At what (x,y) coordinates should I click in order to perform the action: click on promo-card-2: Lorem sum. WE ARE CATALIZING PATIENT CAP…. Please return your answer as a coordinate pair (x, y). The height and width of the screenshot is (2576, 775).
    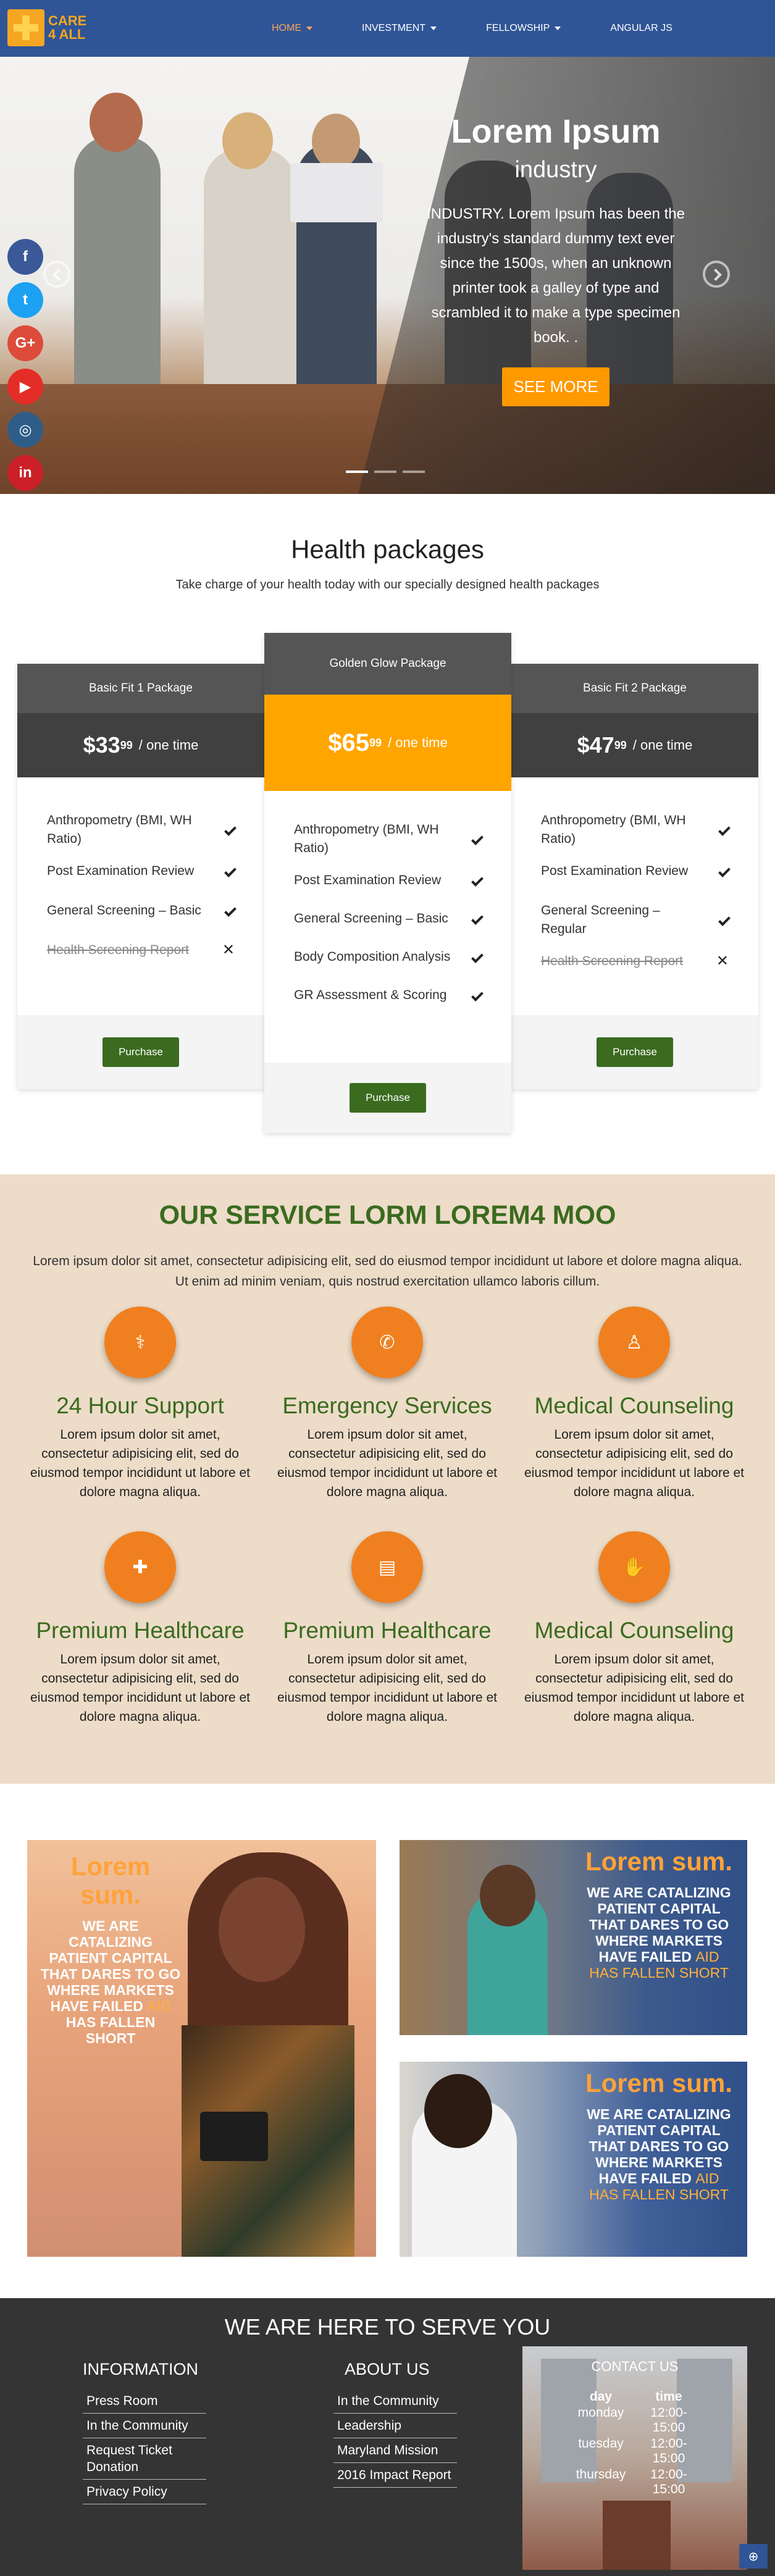
    Looking at the image, I should click on (573, 1938).